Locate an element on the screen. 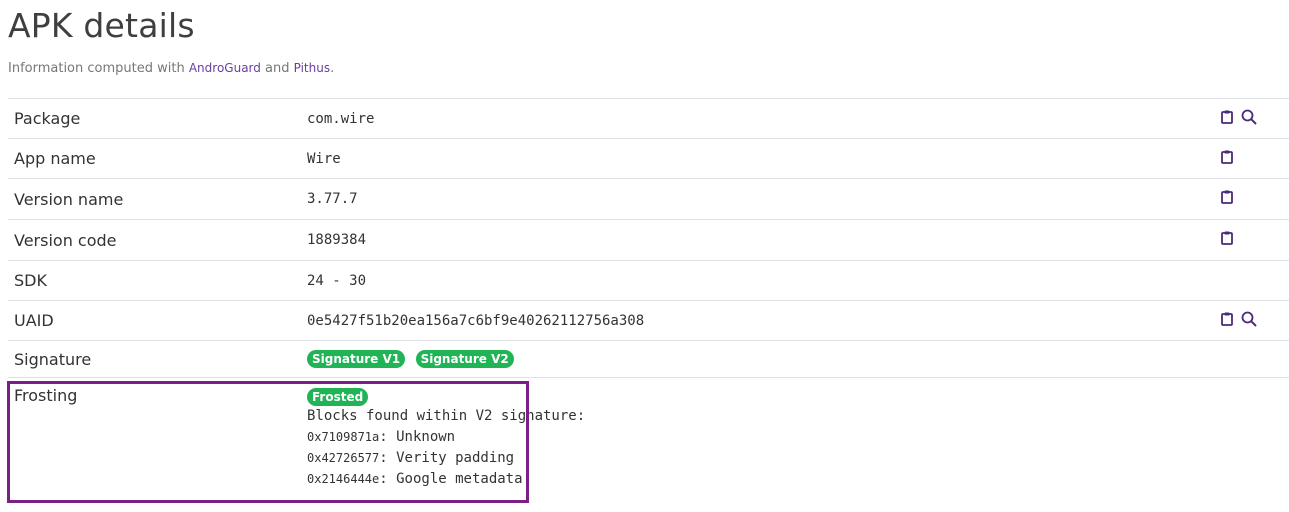 The image size is (1289, 512). status-badge: Frosted is located at coordinates (338, 397).